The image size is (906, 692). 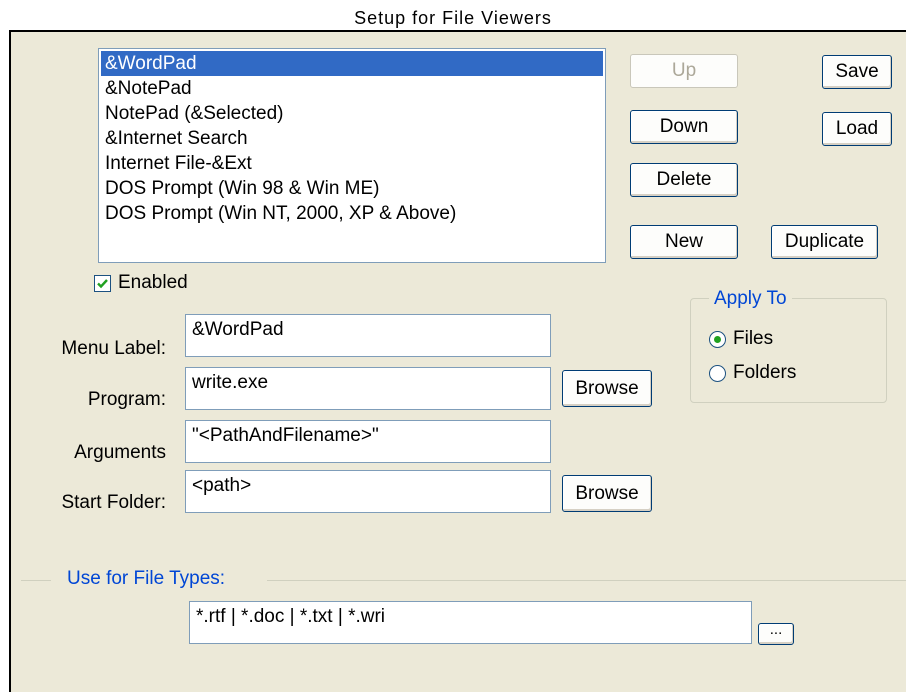 I want to click on files-radio-label: Files, so click(x=753, y=338).